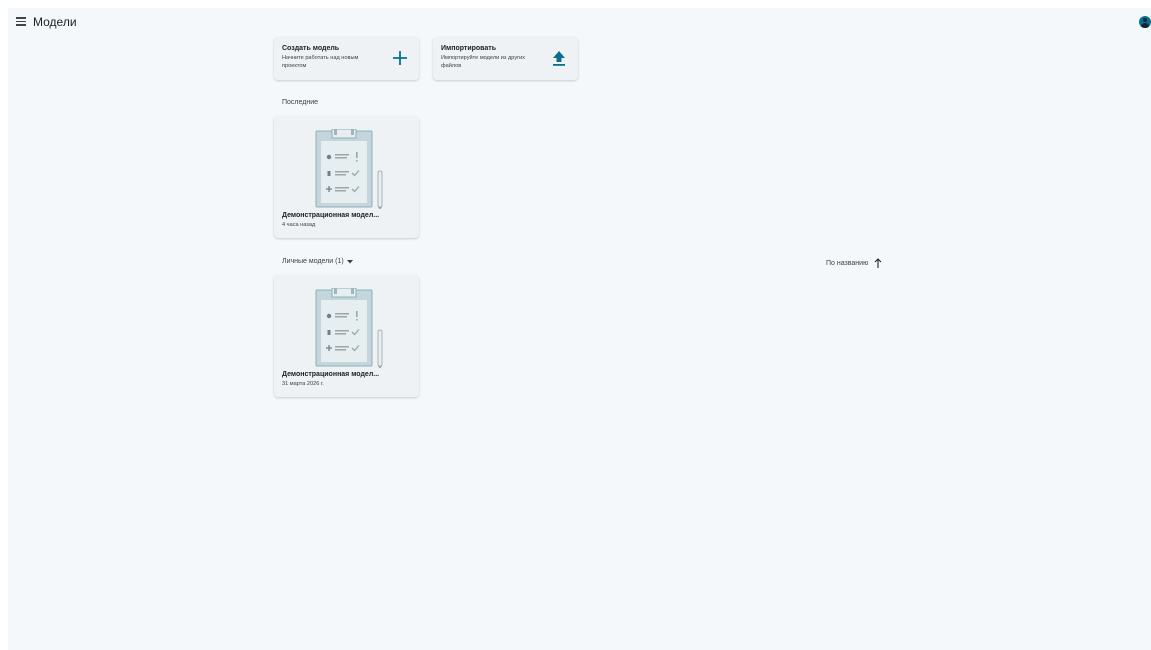 This screenshot has width=1151, height=650. Describe the element at coordinates (1145, 22) in the screenshot. I see `account-icon` at that location.